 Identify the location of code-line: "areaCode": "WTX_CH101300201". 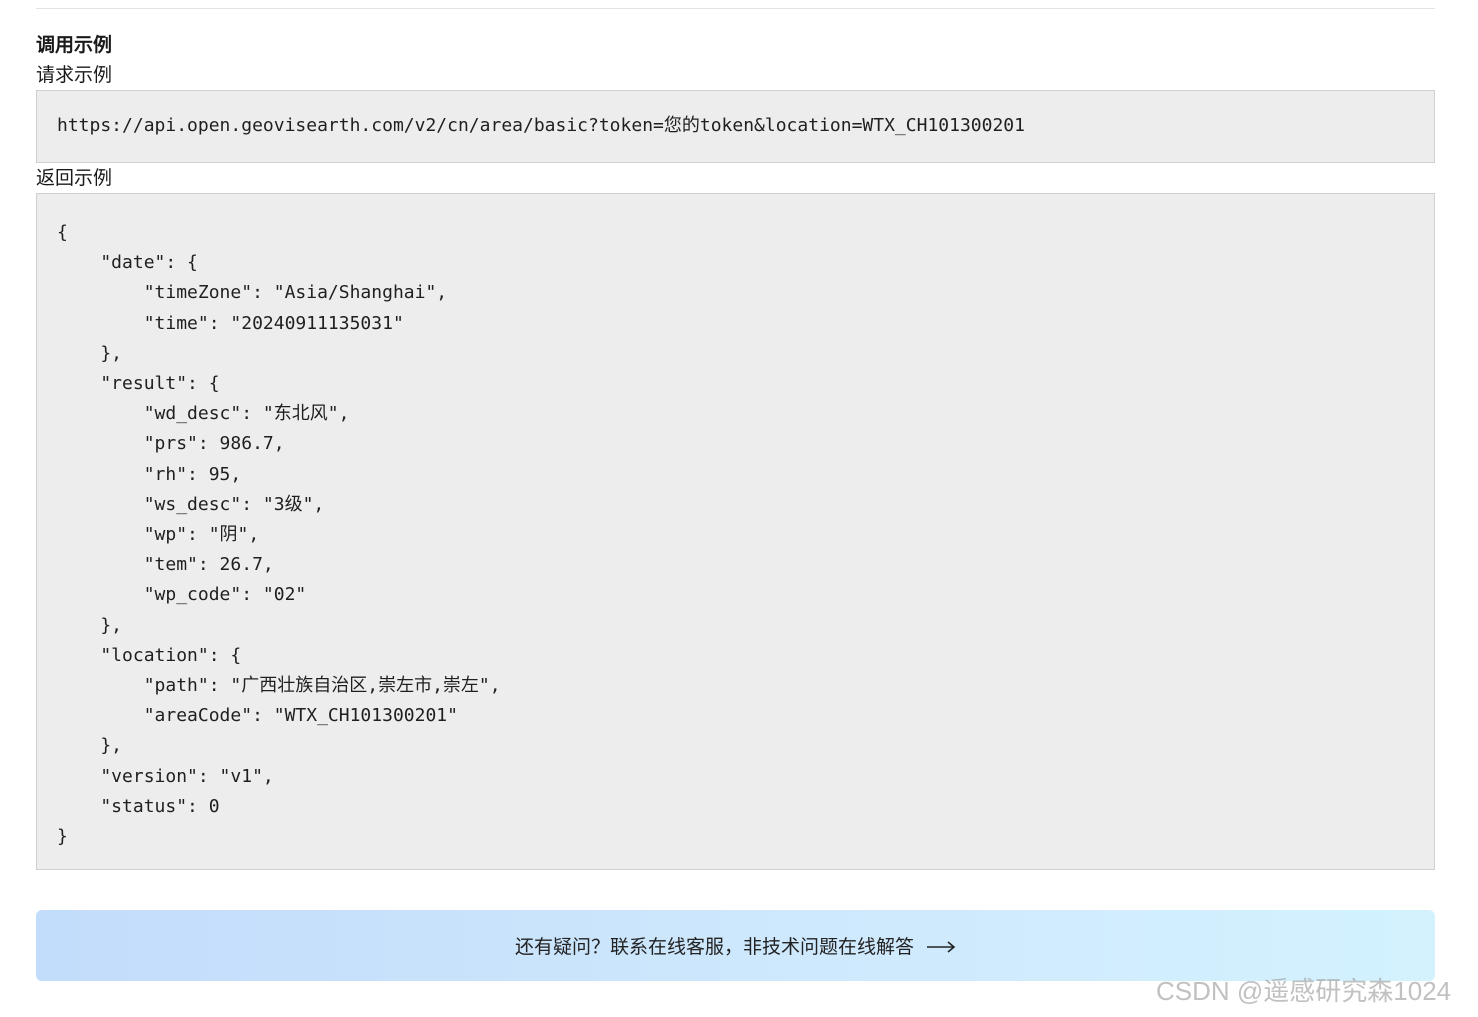
(257, 716).